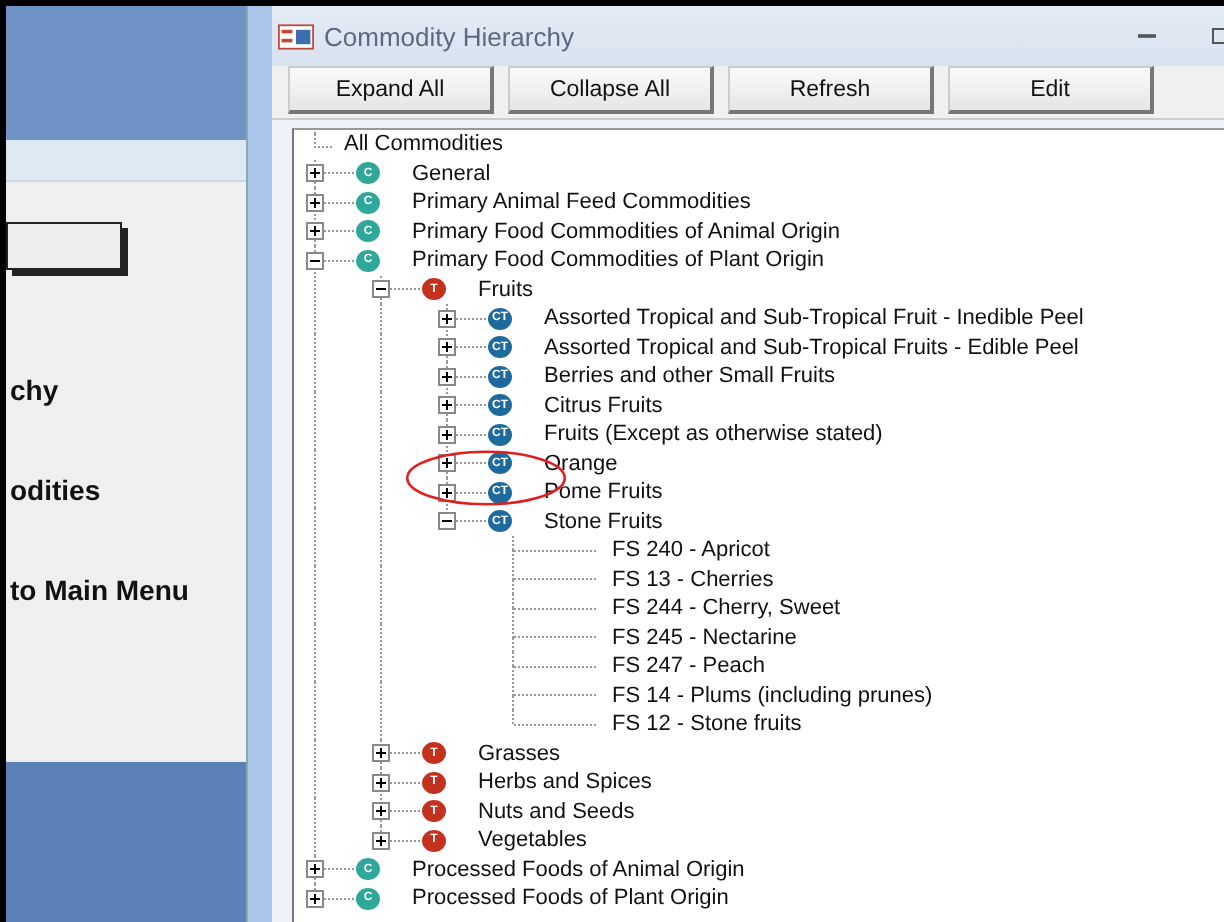 This screenshot has height=922, width=1224. I want to click on tree-item: Nuts and Seeds, so click(556, 811).